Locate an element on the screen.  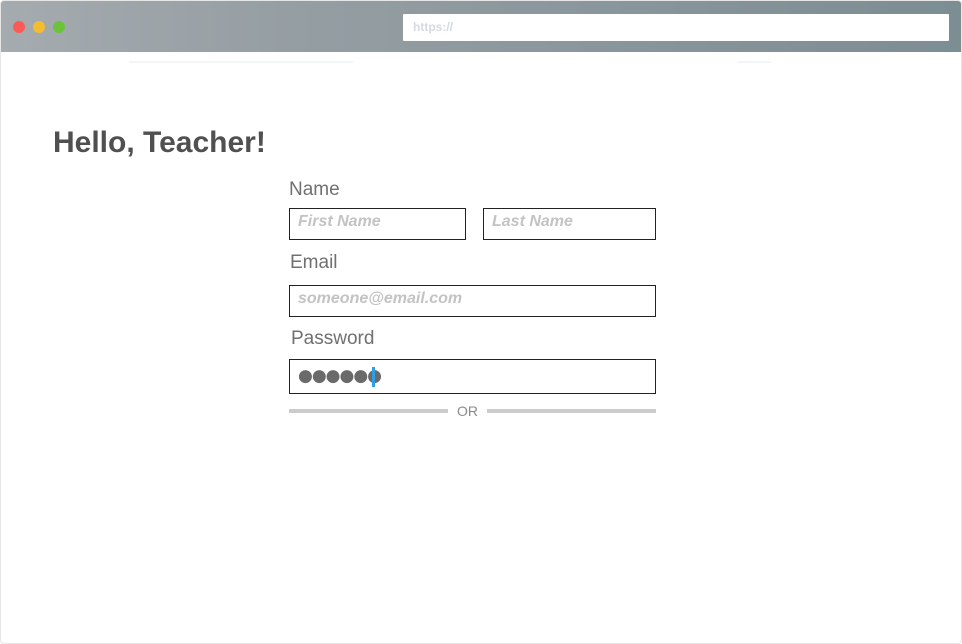
or-divider-label: OR is located at coordinates (467, 411).